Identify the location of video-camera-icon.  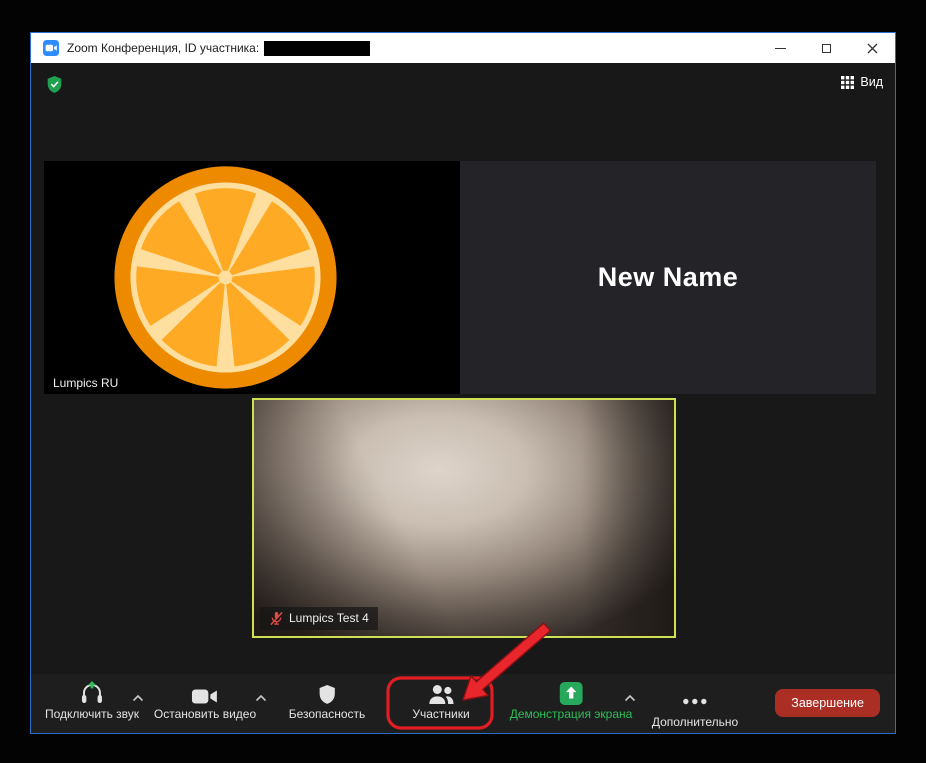
(204, 693).